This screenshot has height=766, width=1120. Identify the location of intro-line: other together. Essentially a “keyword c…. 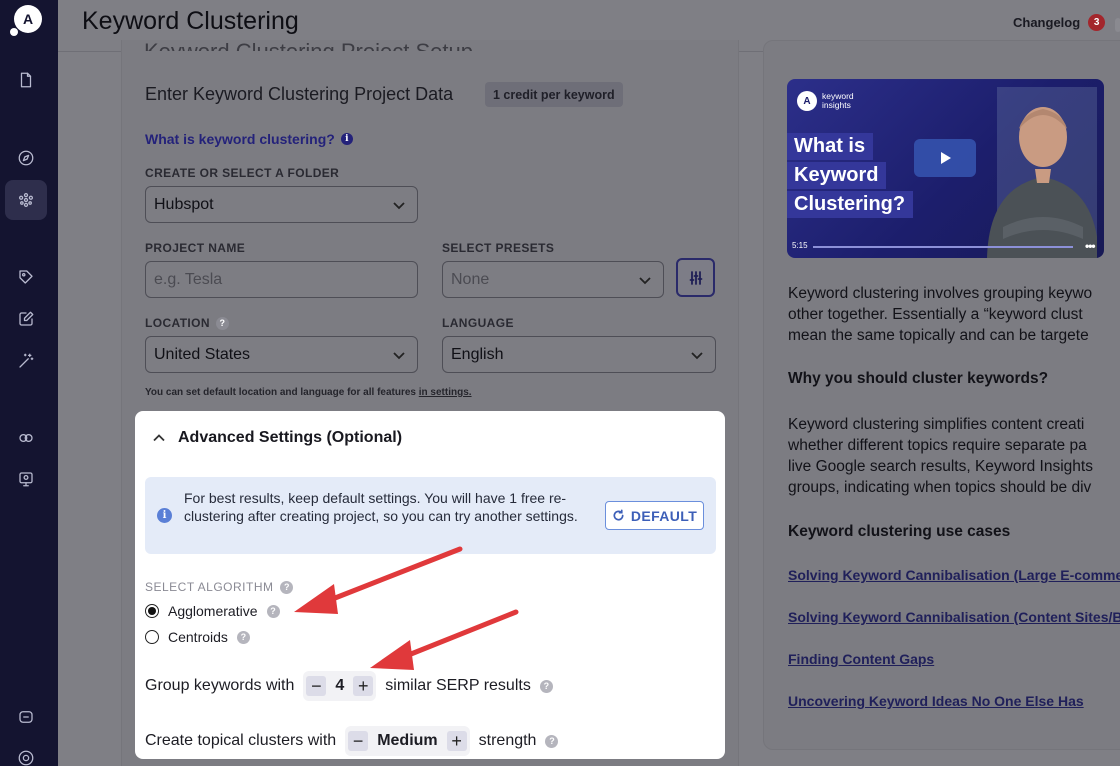
(935, 314).